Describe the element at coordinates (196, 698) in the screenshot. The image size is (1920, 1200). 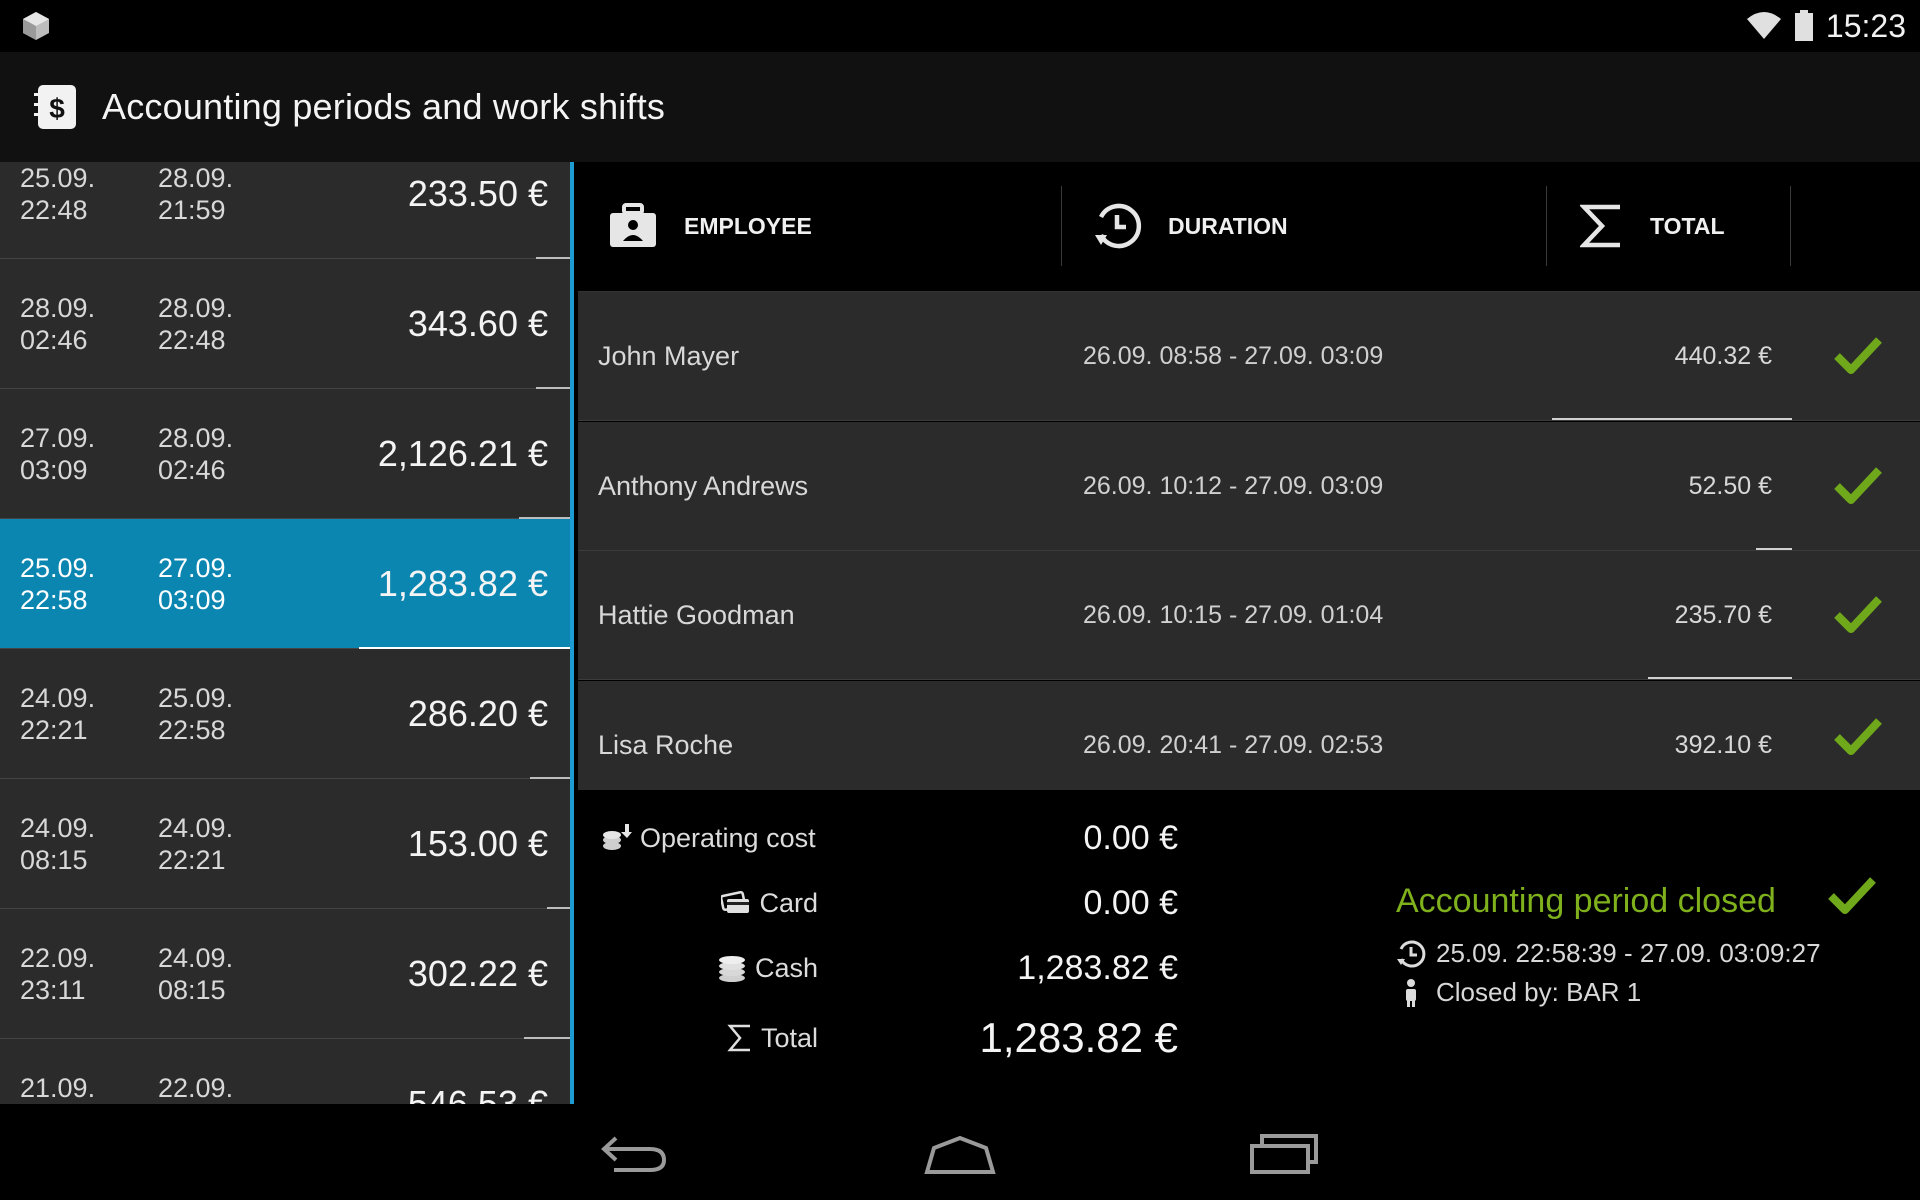
I see `period-end-date: 25.09.` at that location.